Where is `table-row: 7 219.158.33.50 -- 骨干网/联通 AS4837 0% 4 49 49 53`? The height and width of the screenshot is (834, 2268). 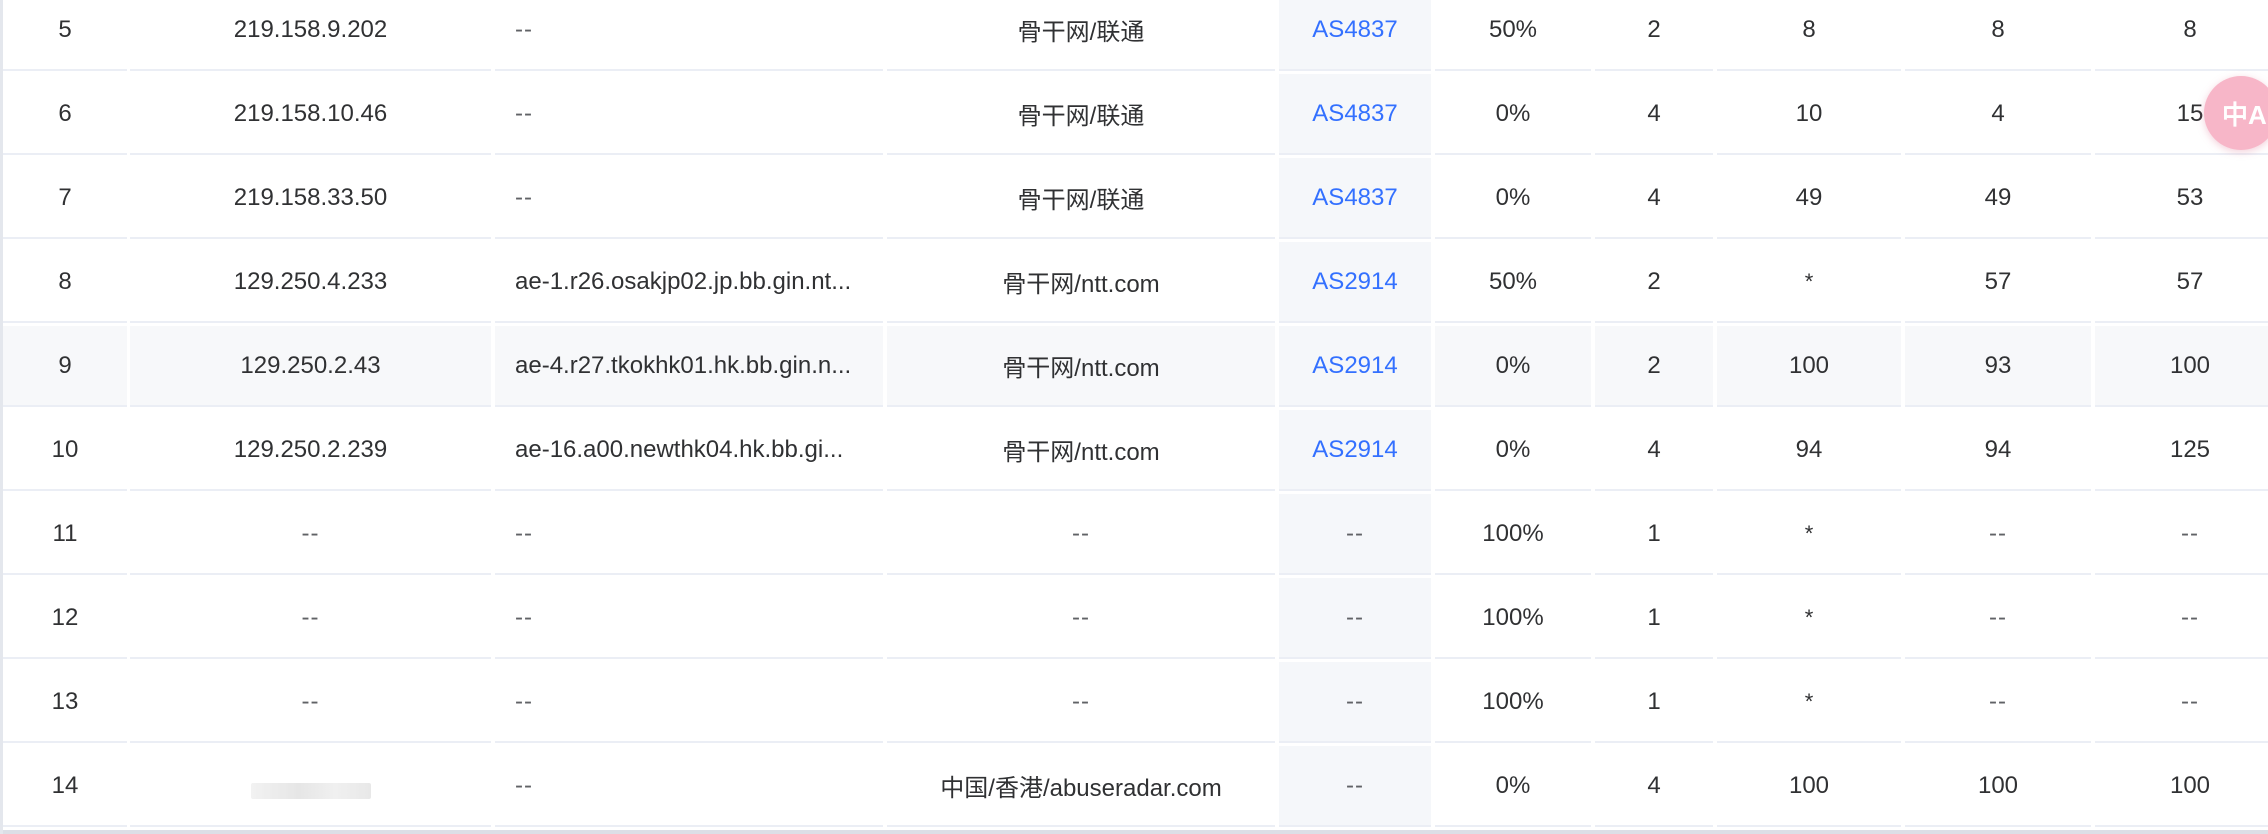 table-row: 7 219.158.33.50 -- 骨干网/联通 AS4837 0% 4 49 49 53 is located at coordinates (1135, 200).